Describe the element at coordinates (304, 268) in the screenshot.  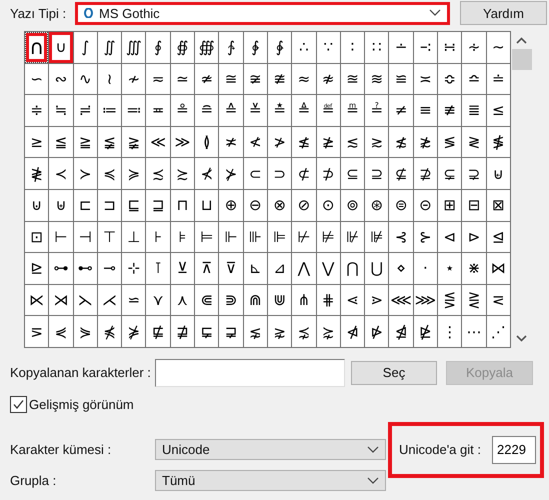
I see `character-cell: ⋀` at that location.